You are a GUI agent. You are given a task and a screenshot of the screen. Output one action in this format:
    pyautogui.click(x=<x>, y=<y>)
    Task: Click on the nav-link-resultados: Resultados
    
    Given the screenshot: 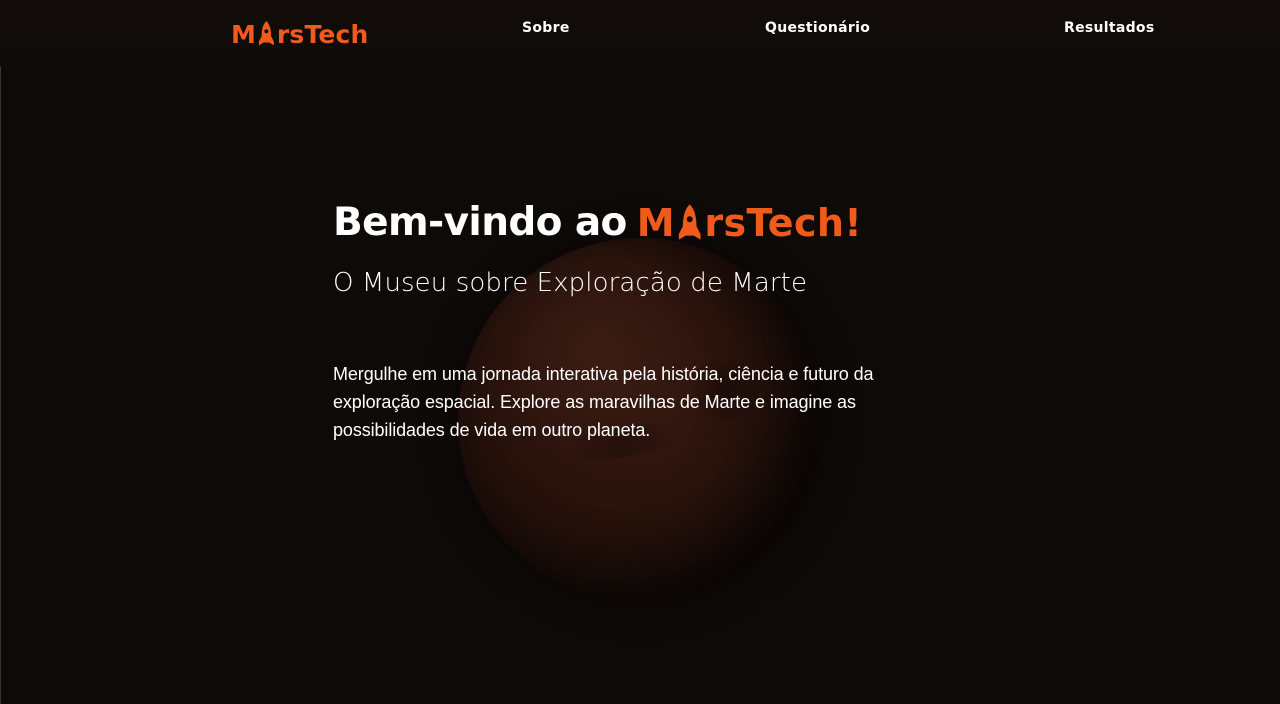 What is the action you would take?
    pyautogui.click(x=1109, y=28)
    